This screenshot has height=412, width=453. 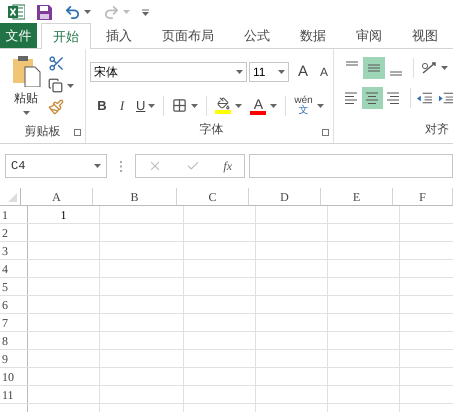 What do you see at coordinates (313, 35) in the screenshot?
I see `ribbon-tab: 数据` at bounding box center [313, 35].